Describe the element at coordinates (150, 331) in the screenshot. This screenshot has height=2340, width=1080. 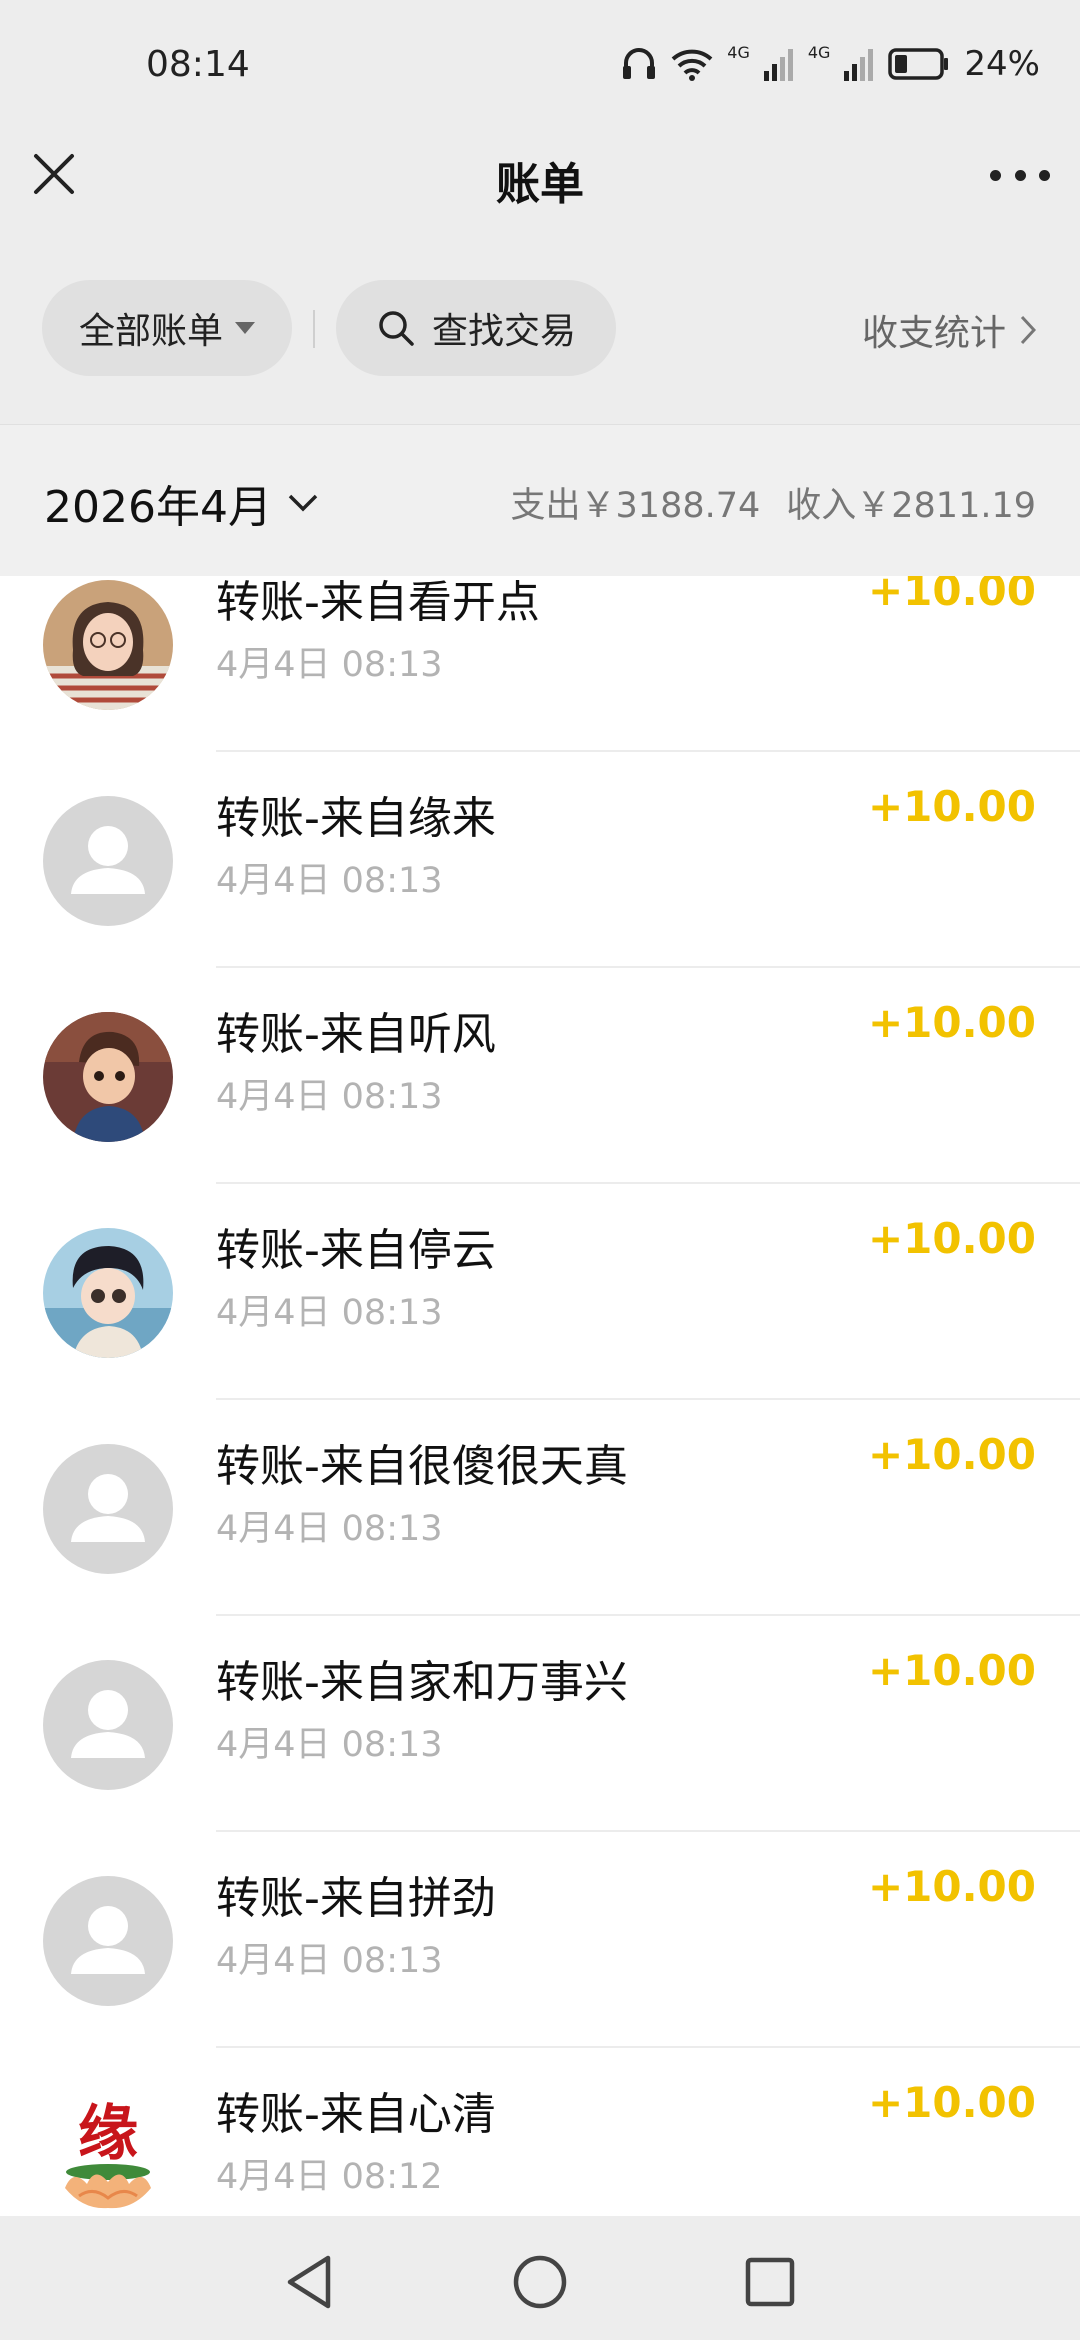
I see `all-bills-label: 全部账单` at that location.